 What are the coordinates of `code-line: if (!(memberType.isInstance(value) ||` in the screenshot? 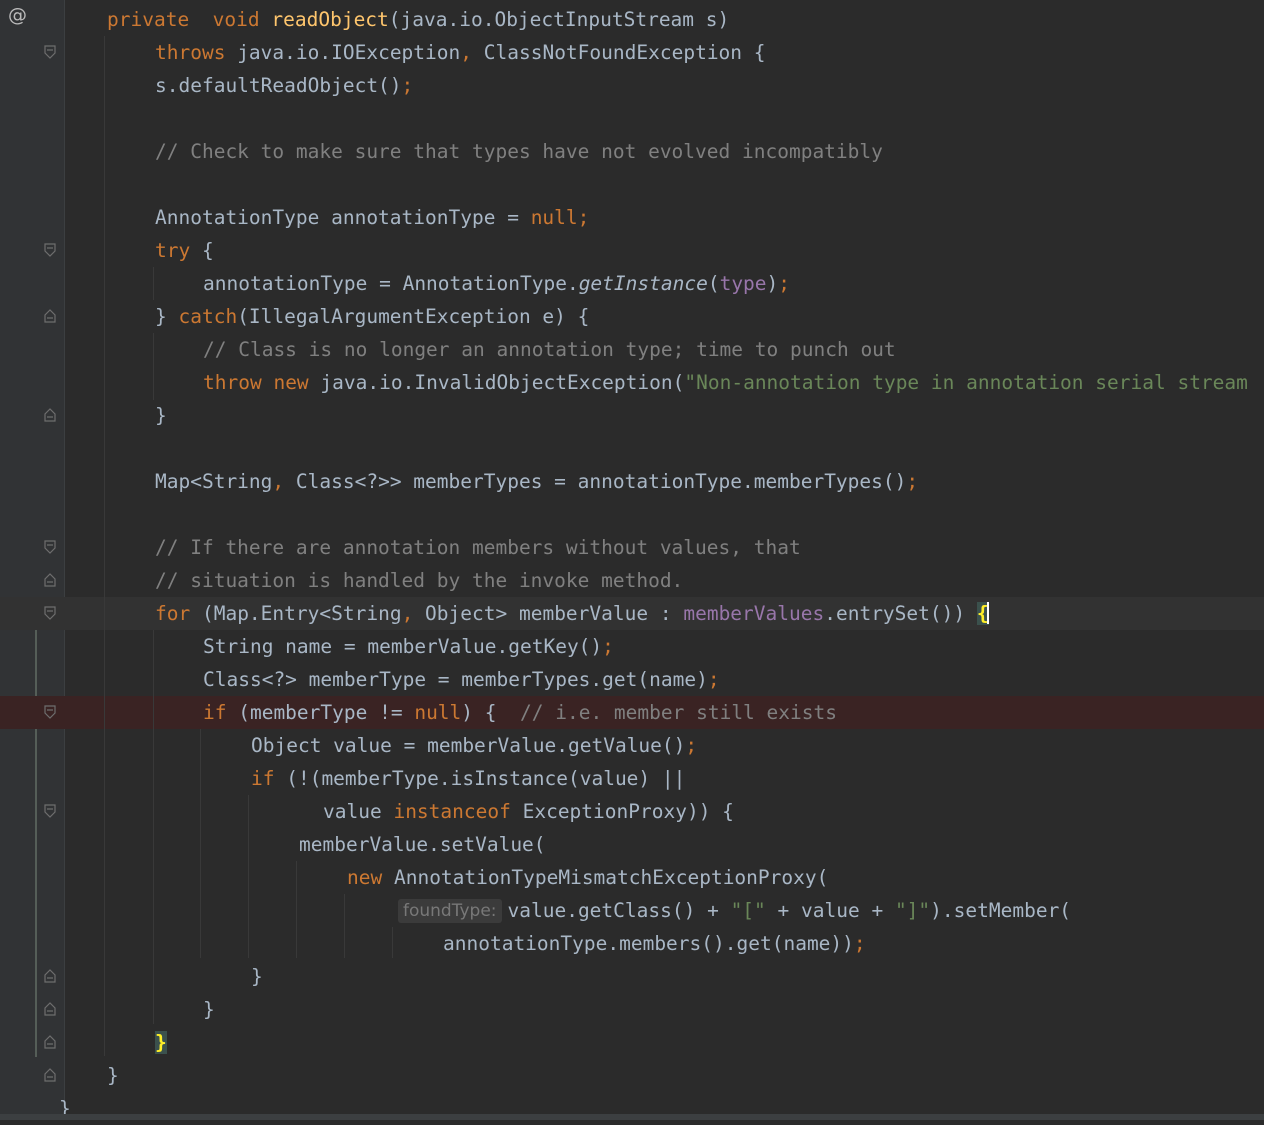 It's located at (632, 778).